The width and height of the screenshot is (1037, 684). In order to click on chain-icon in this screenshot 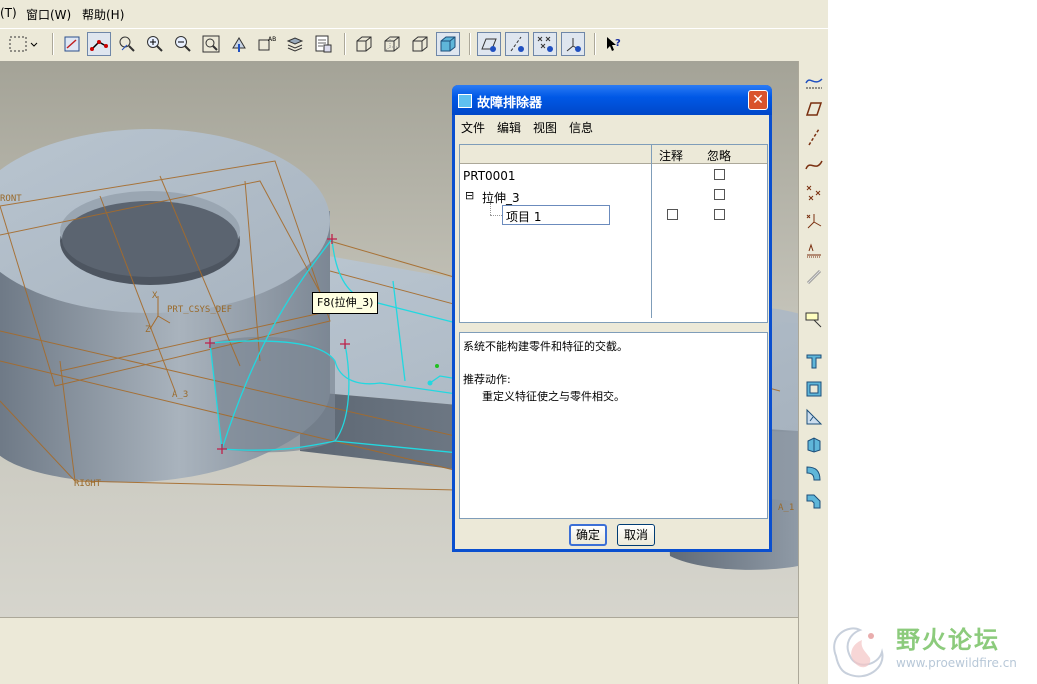, I will do `click(814, 277)`.